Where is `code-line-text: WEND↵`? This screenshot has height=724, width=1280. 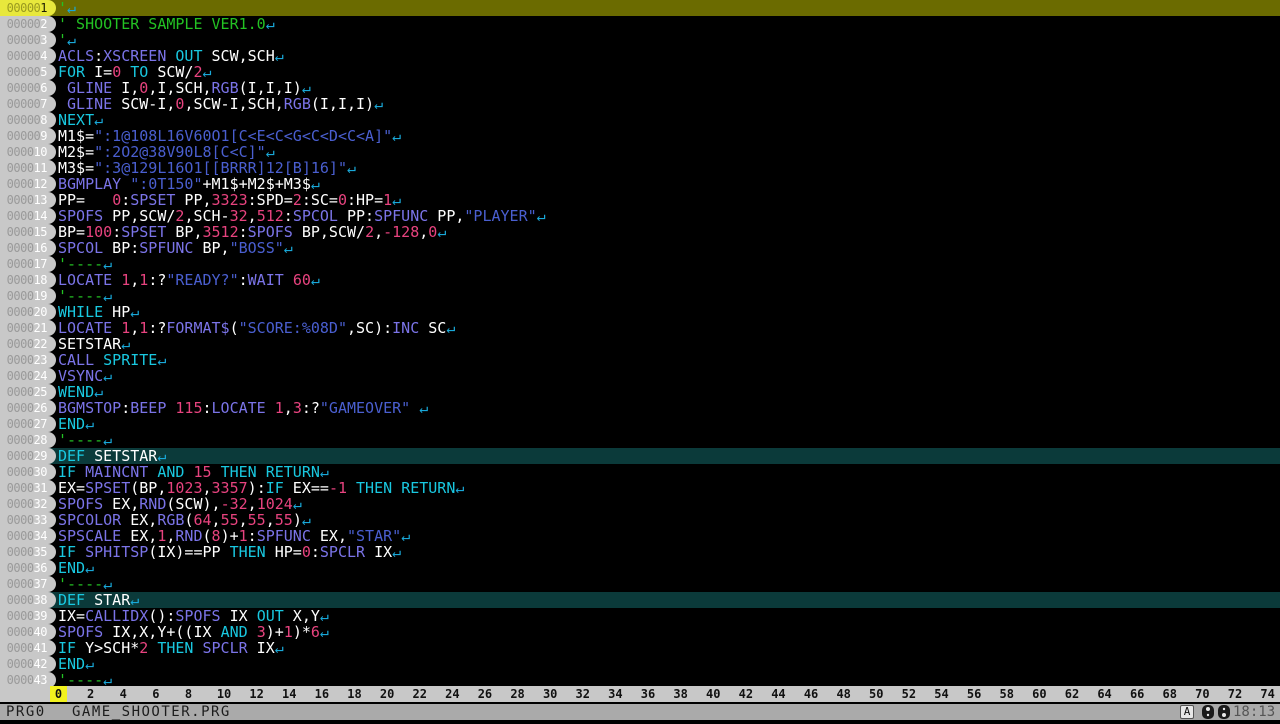 code-line-text: WEND↵ is located at coordinates (81, 392).